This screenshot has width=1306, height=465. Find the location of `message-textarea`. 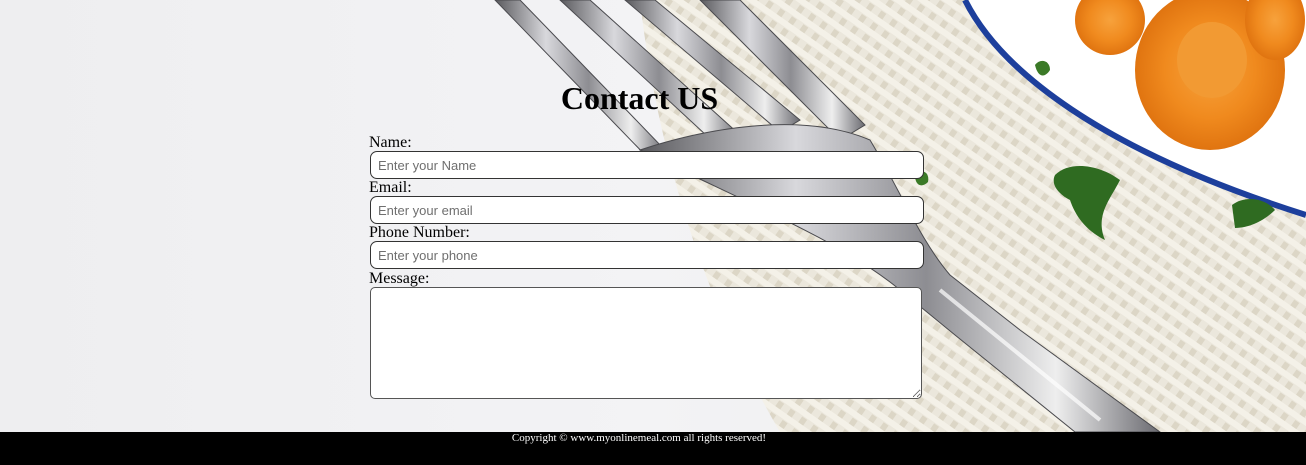

message-textarea is located at coordinates (646, 343).